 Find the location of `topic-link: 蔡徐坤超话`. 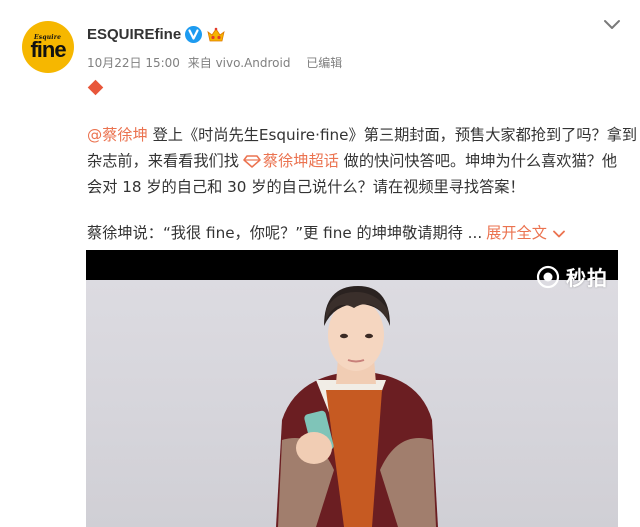

topic-link: 蔡徐坤超话 is located at coordinates (301, 161).